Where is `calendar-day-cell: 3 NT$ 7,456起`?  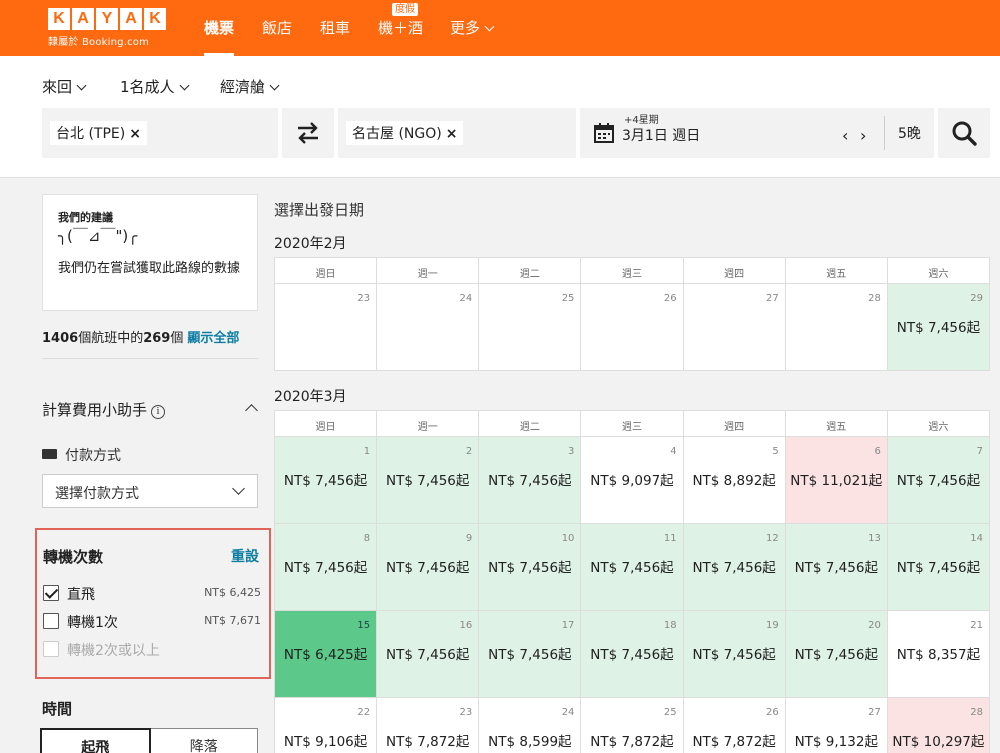
calendar-day-cell: 3 NT$ 7,456起 is located at coordinates (530, 480).